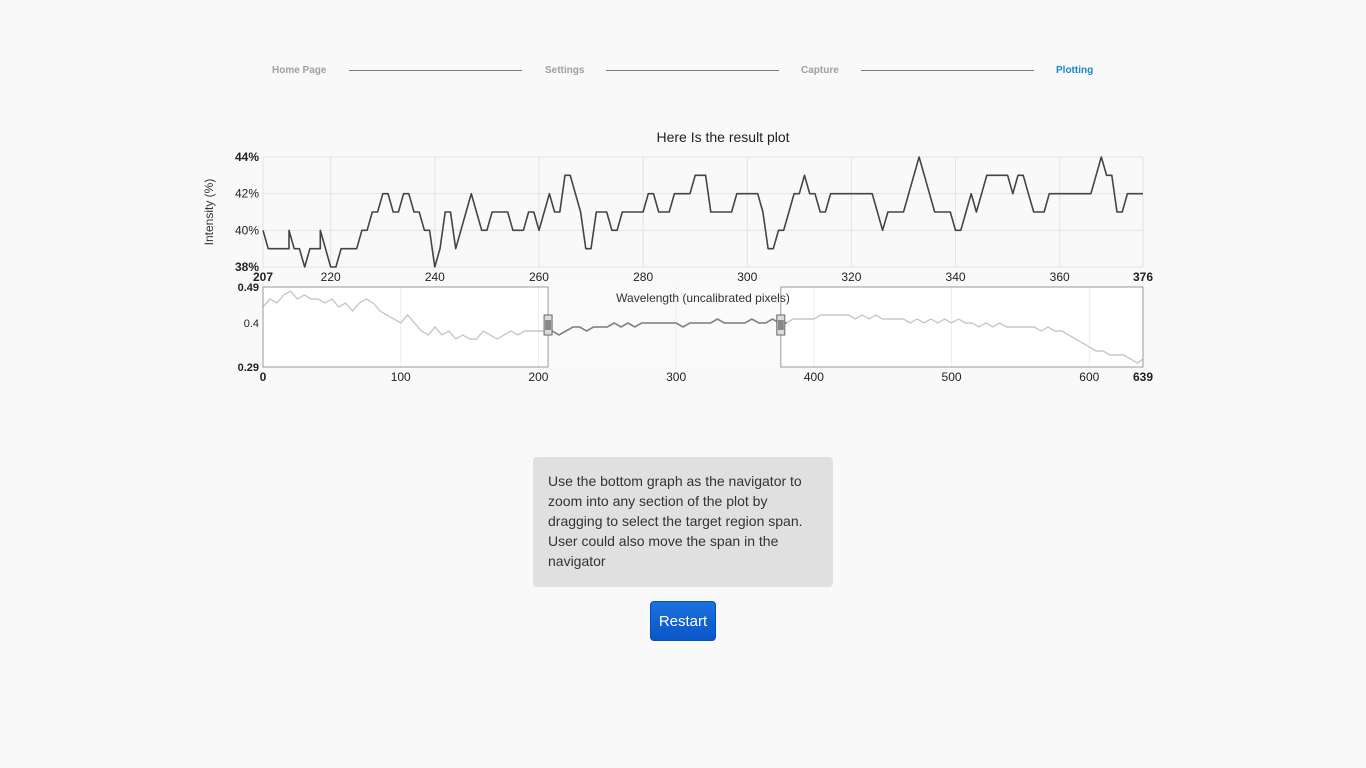 Image resolution: width=1366 pixels, height=768 pixels. Describe the element at coordinates (539, 277) in the screenshot. I see `x-tick-label: 260` at that location.